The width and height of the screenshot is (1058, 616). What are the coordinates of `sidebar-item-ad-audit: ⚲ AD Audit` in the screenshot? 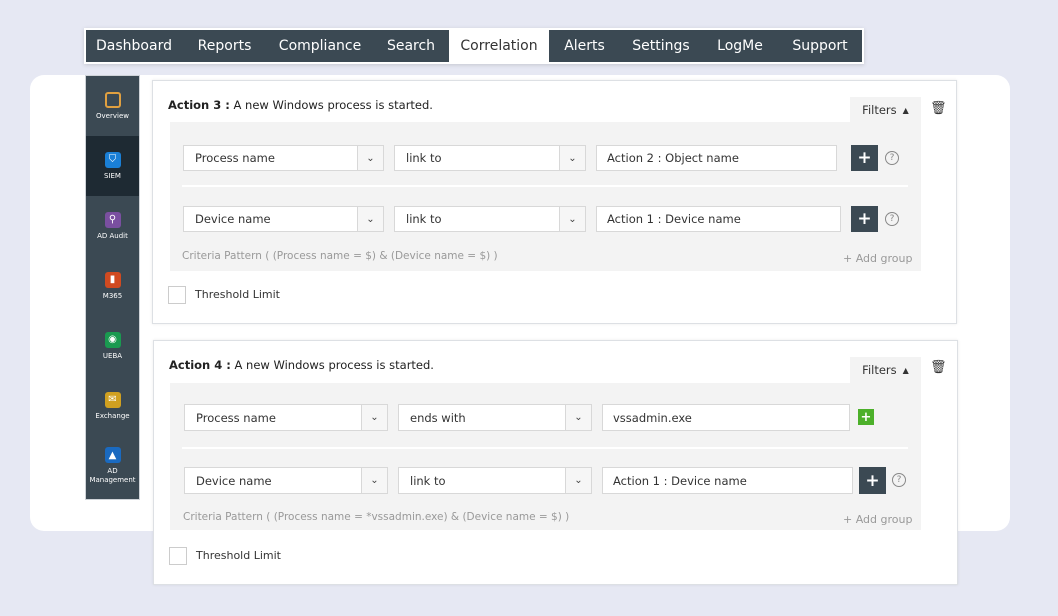 It's located at (112, 226).